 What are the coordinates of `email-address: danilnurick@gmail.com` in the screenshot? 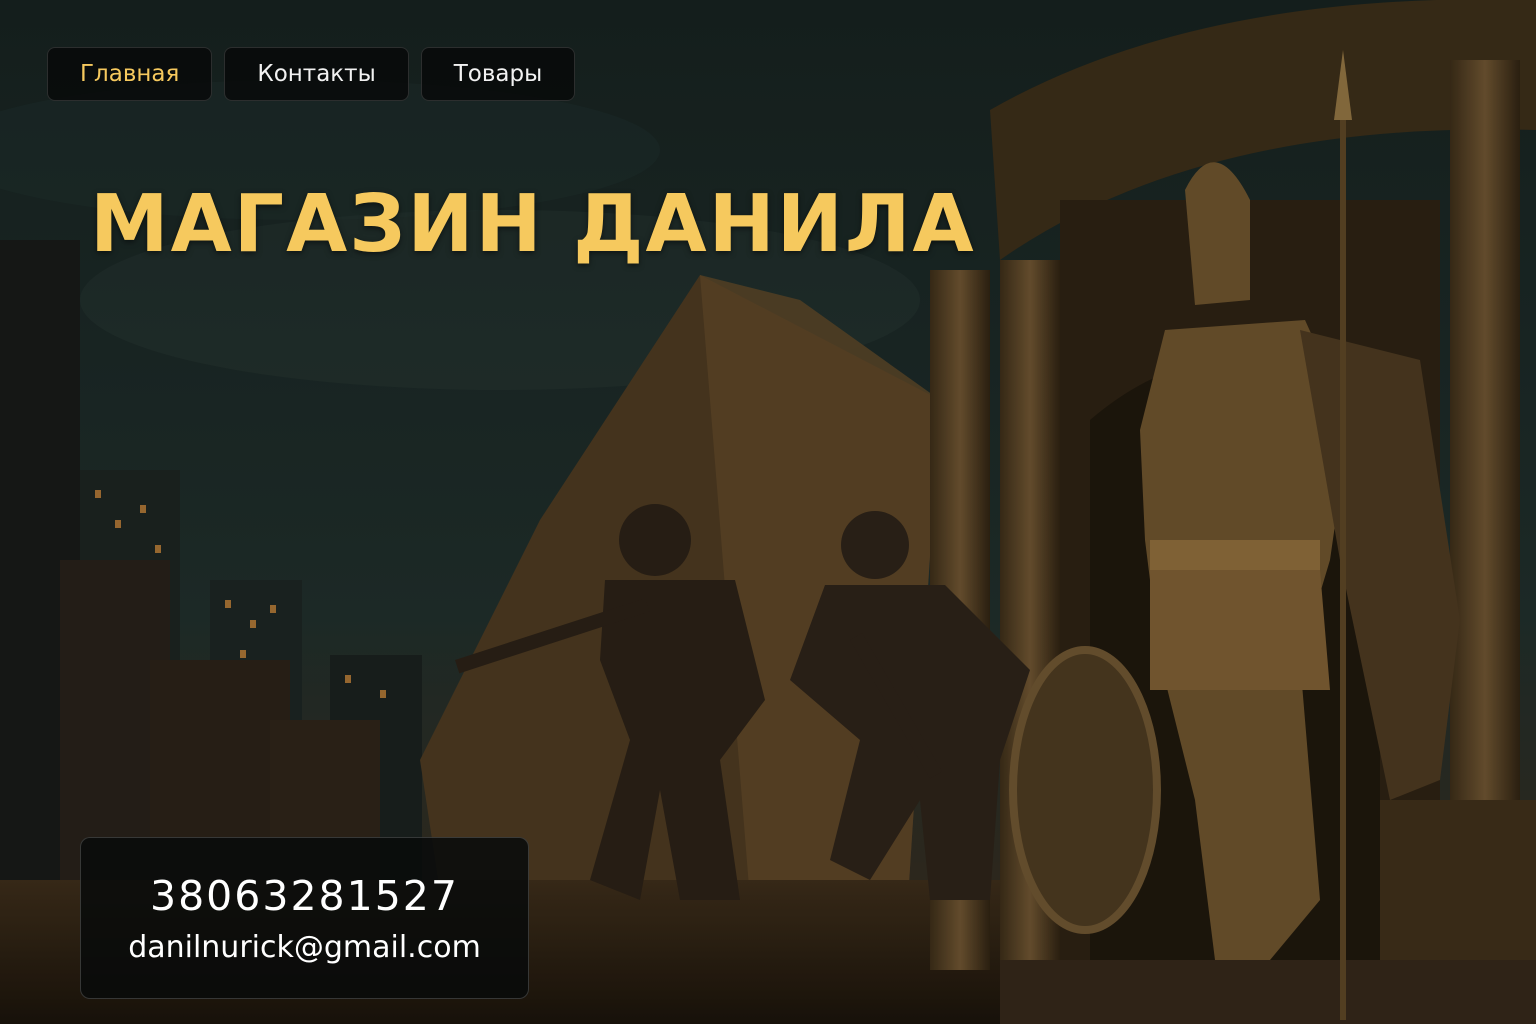 It's located at (304, 947).